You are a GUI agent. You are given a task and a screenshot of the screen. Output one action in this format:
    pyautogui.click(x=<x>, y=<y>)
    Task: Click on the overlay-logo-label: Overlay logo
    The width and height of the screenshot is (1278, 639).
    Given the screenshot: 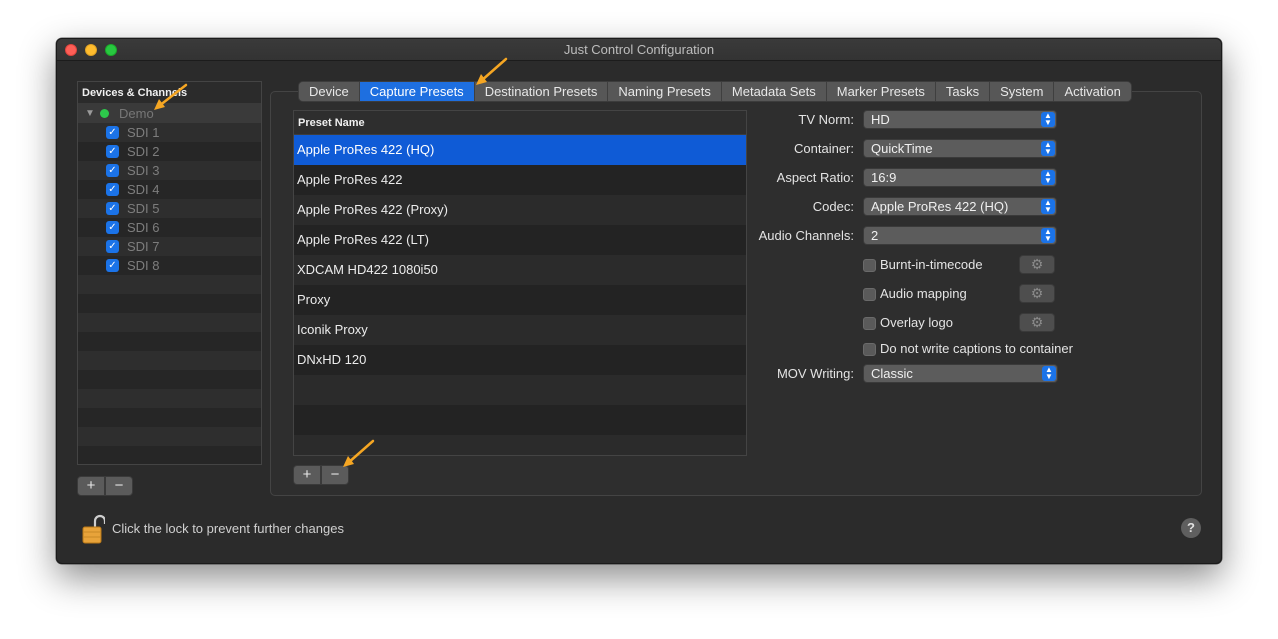 What is the action you would take?
    pyautogui.click(x=916, y=322)
    